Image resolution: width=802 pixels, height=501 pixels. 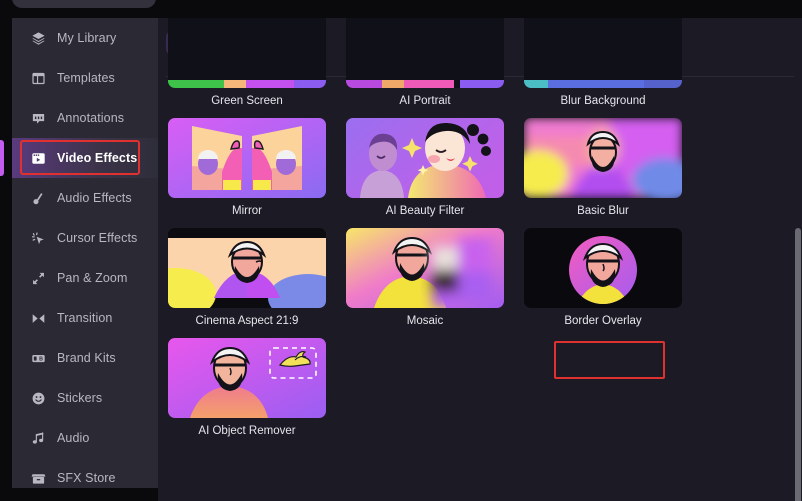 I want to click on sidebar-item-my-library: My Library, so click(x=85, y=38).